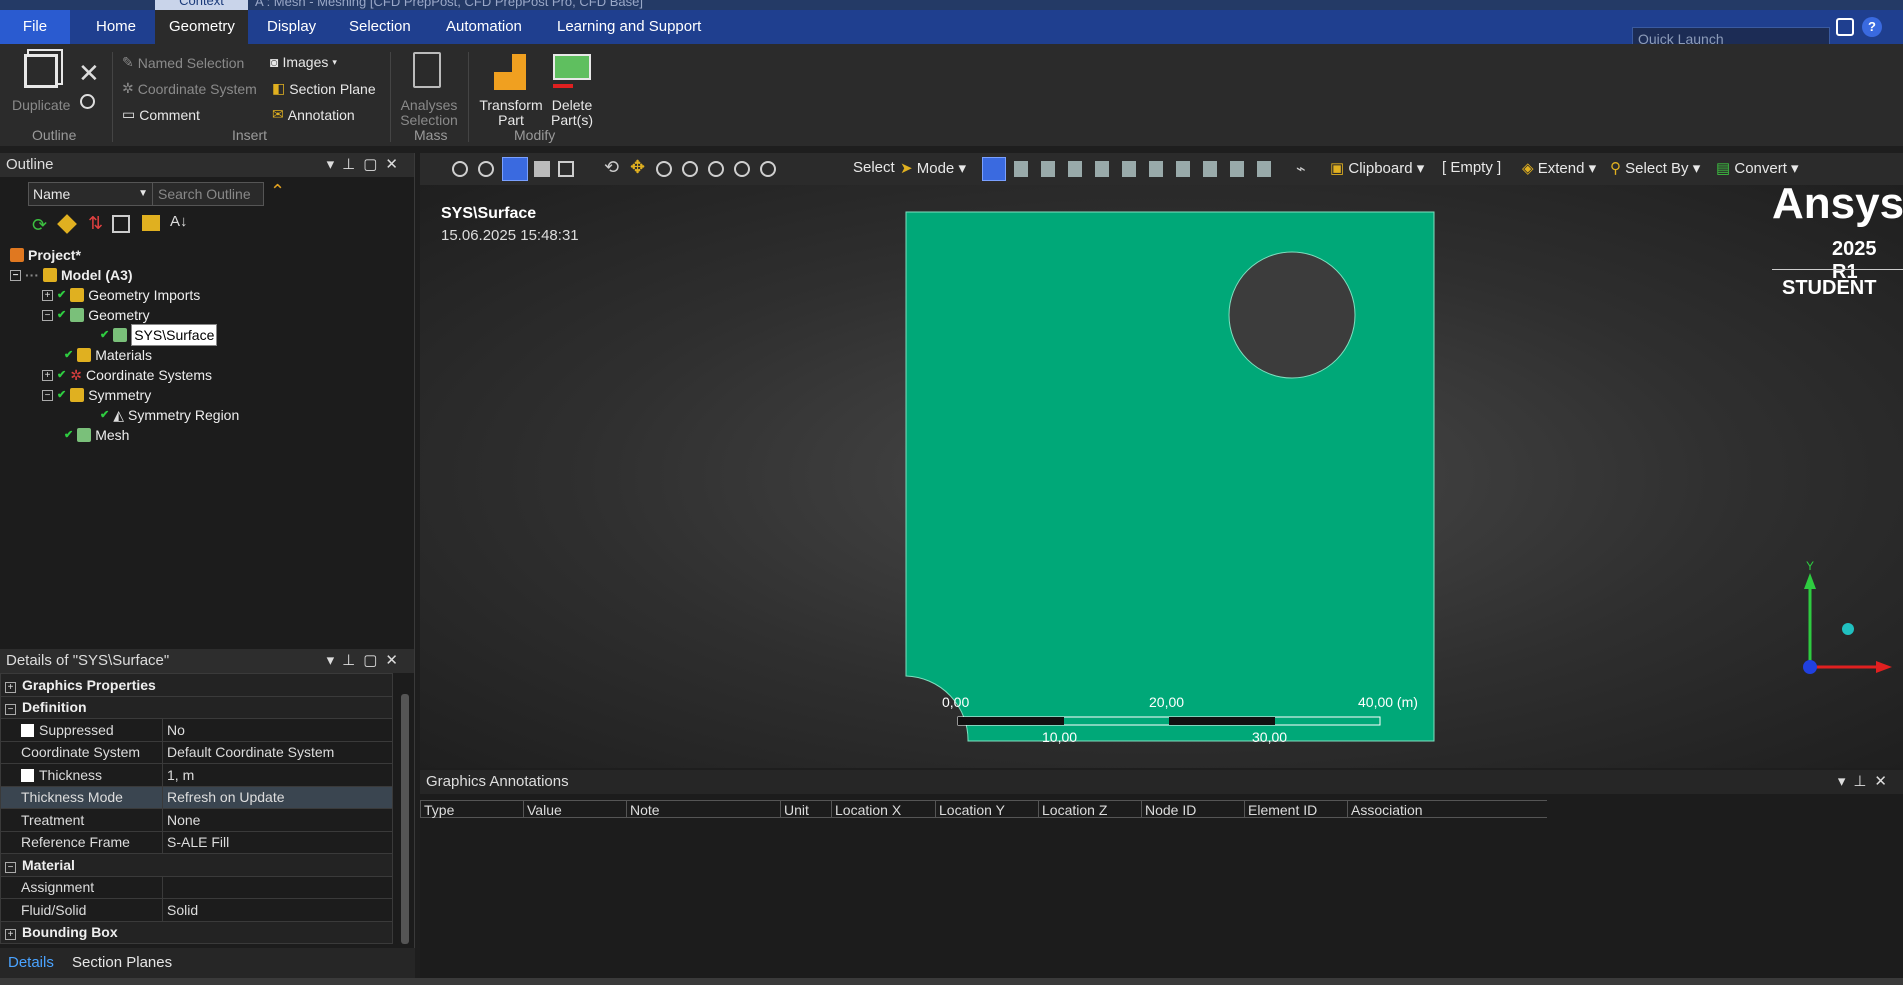 The height and width of the screenshot is (985, 1903). I want to click on chevron-up-icon: ⌃, so click(277, 191).